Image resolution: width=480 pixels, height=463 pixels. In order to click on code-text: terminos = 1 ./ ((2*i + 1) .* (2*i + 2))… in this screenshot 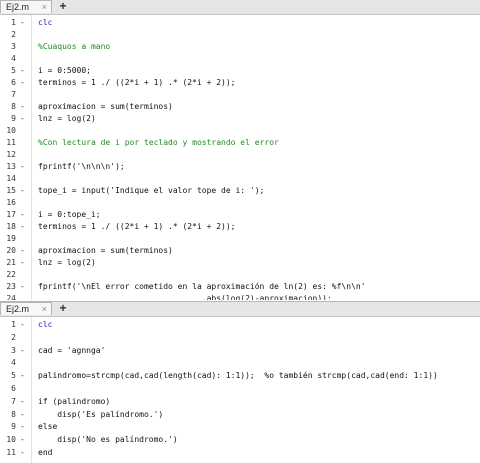, I will do `click(137, 226)`.